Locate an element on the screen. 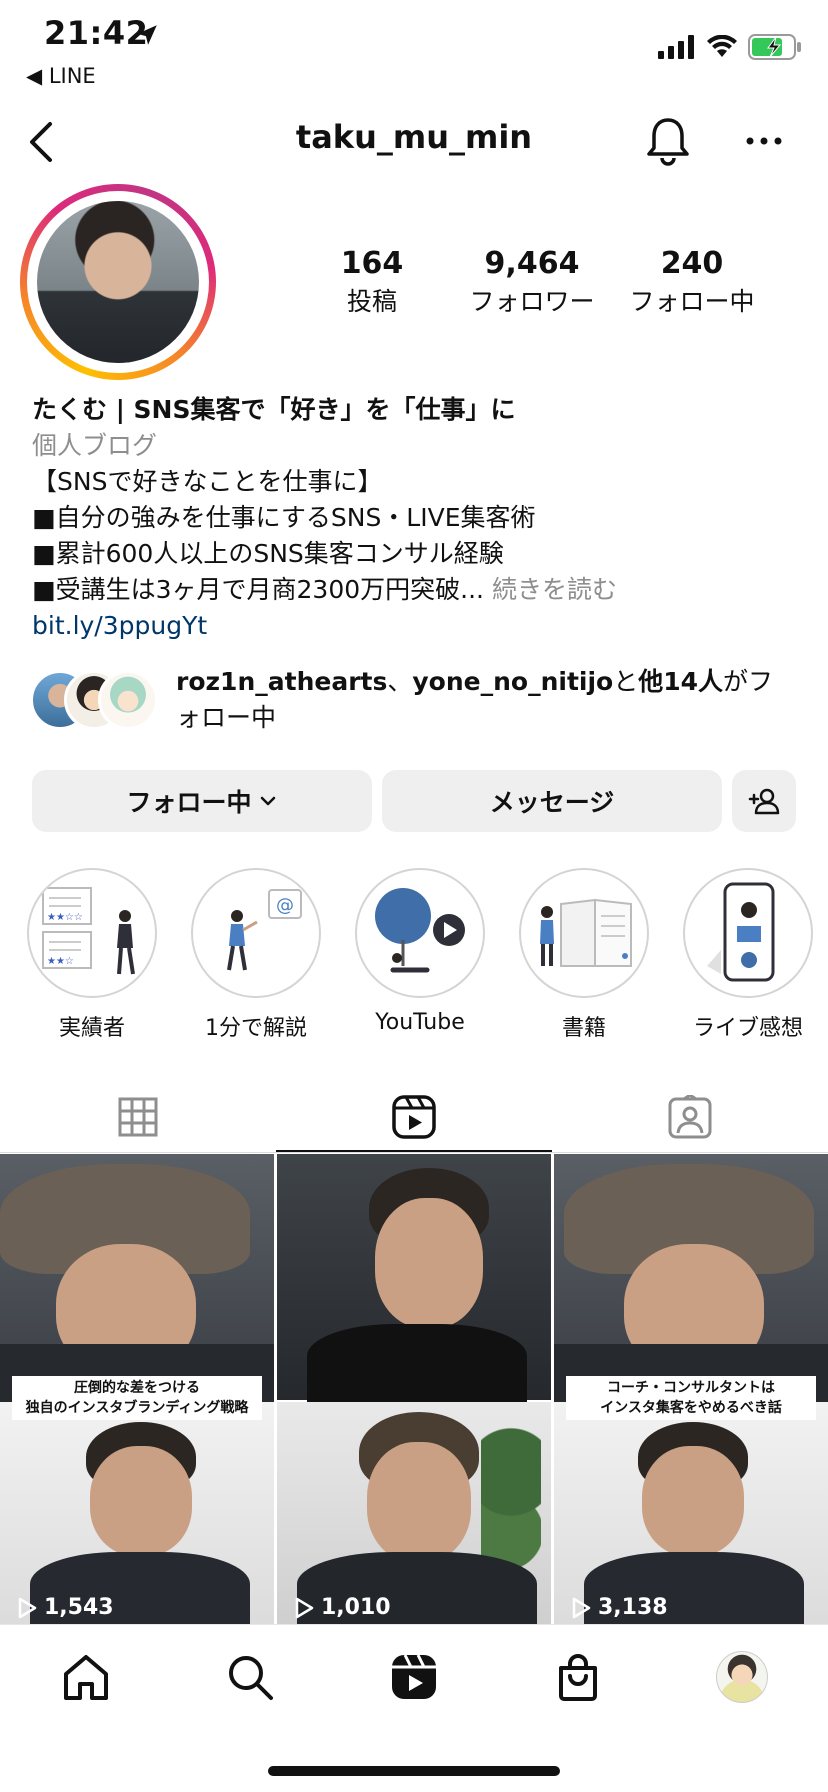  profile-avatar is located at coordinates (118, 282).